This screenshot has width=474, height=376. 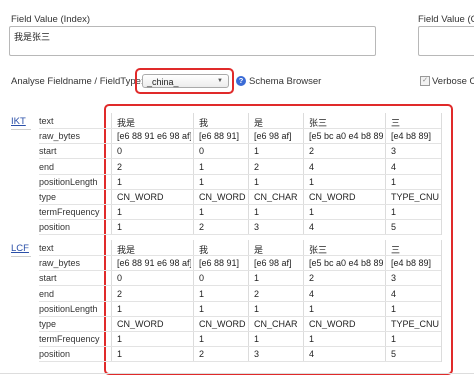 What do you see at coordinates (219, 263) in the screenshot?
I see `token-raw_bytes-cell: [e6 88 91]` at bounding box center [219, 263].